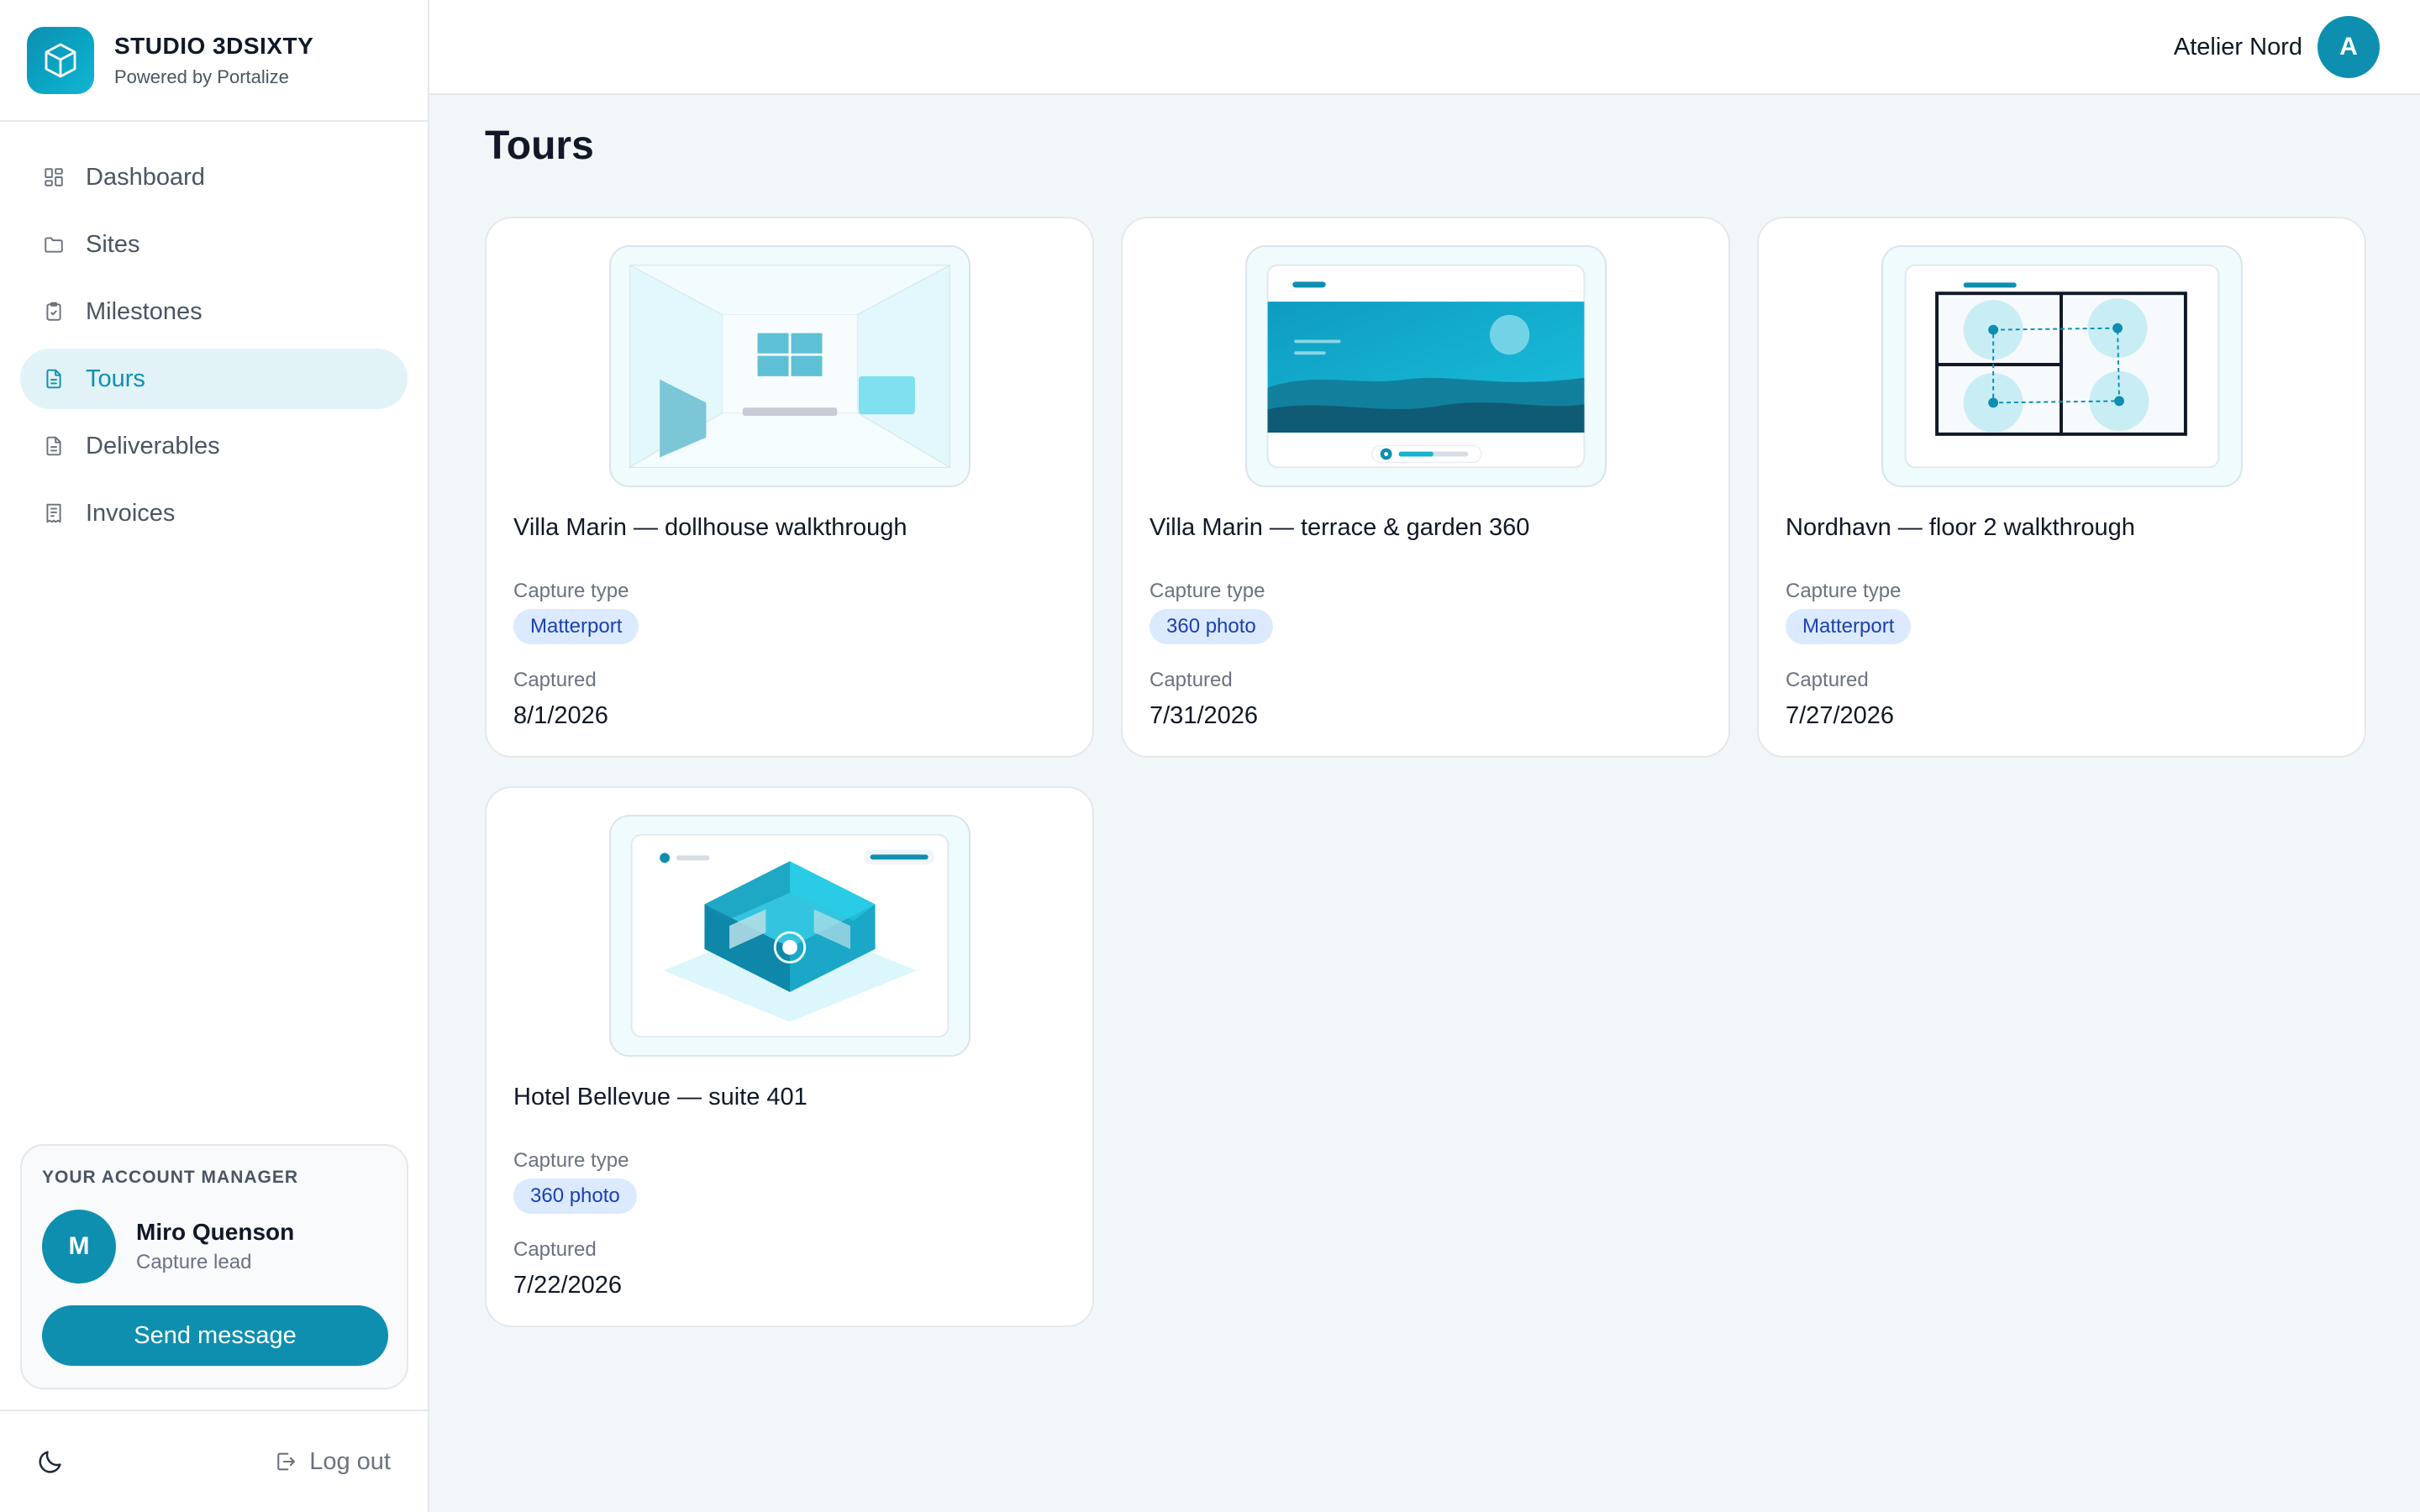 This screenshot has height=1512, width=2420. I want to click on sidebar-item-milestones: Milestones, so click(214, 311).